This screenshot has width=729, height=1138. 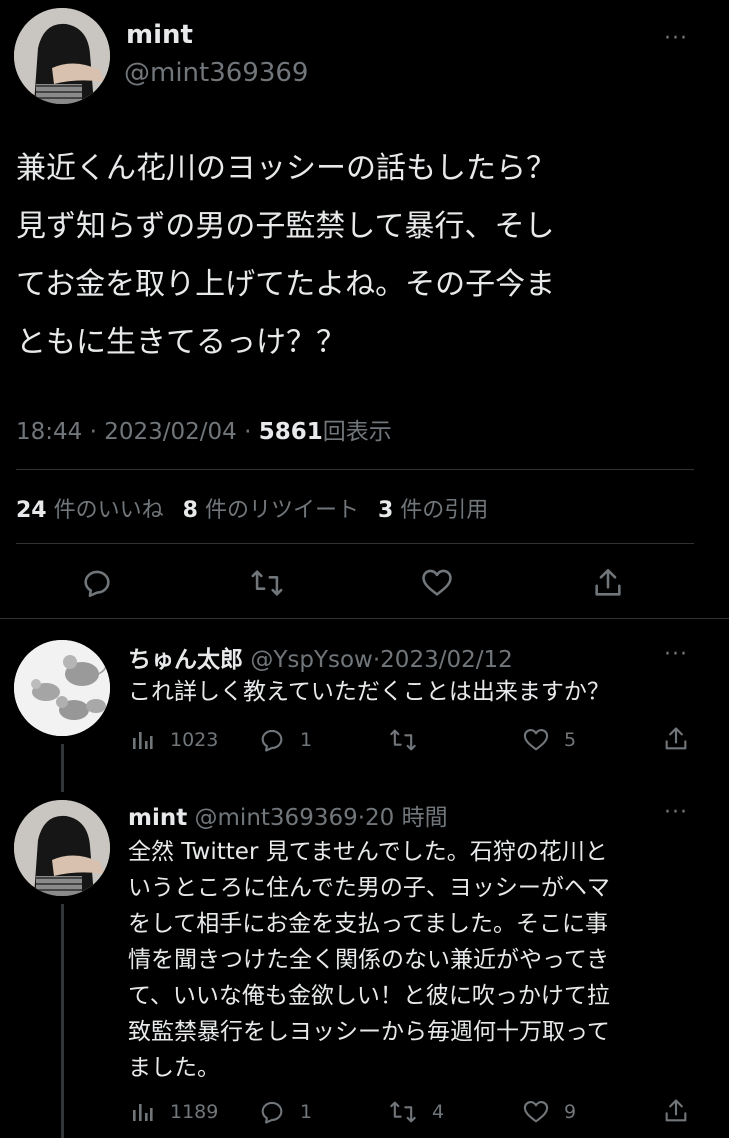 I want to click on tweet-meta: 18:44 · 2023/02/04 · 5861回表示, so click(x=204, y=429).